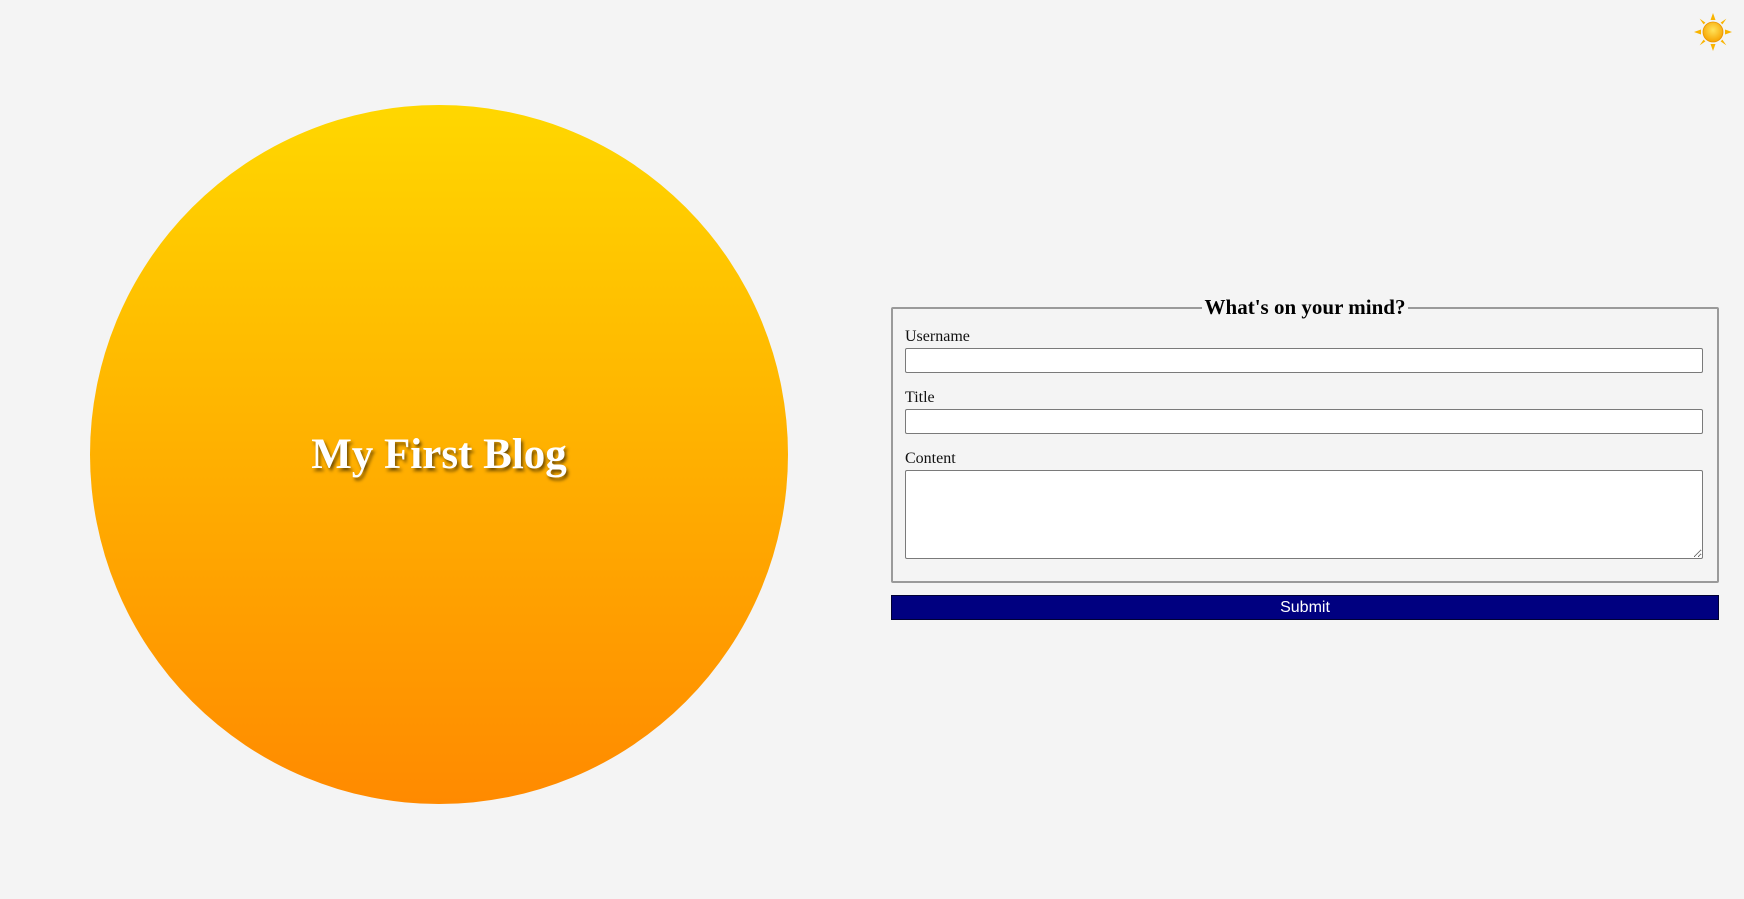 This screenshot has height=899, width=1744. Describe the element at coordinates (1304, 421) in the screenshot. I see `title-input` at that location.